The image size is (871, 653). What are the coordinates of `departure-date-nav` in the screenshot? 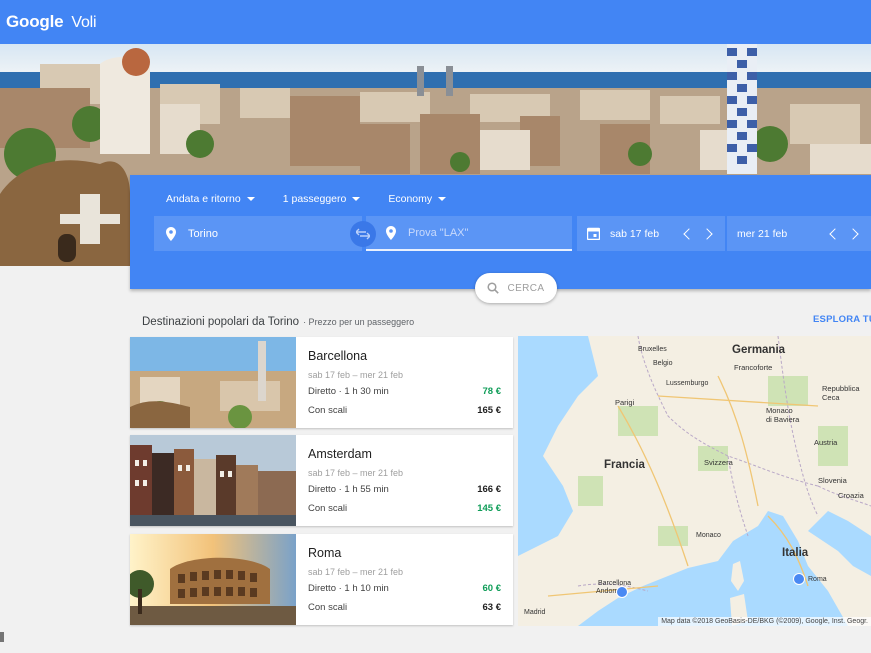 It's located at (698, 233).